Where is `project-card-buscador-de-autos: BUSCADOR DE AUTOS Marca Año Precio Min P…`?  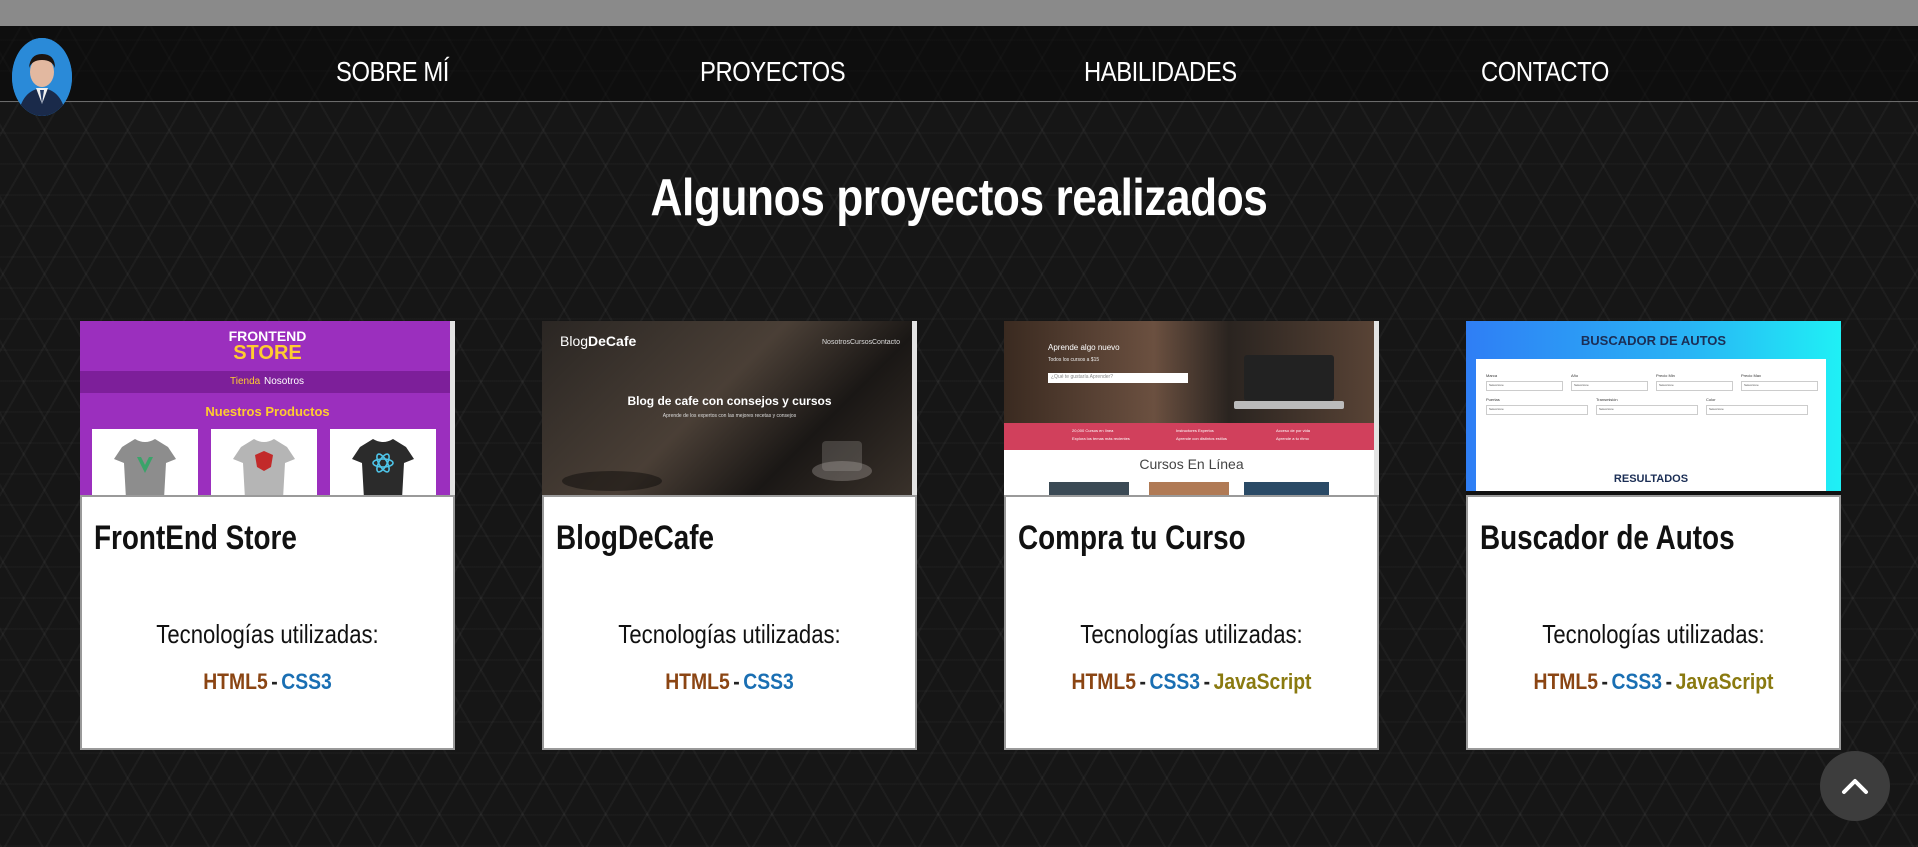 project-card-buscador-de-autos: BUSCADOR DE AUTOS Marca Año Precio Min P… is located at coordinates (1653, 536).